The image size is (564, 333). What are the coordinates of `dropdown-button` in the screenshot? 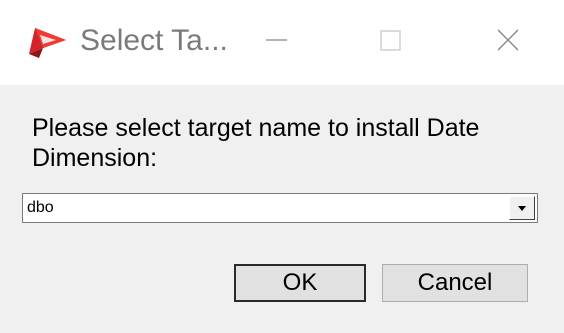 It's located at (522, 208).